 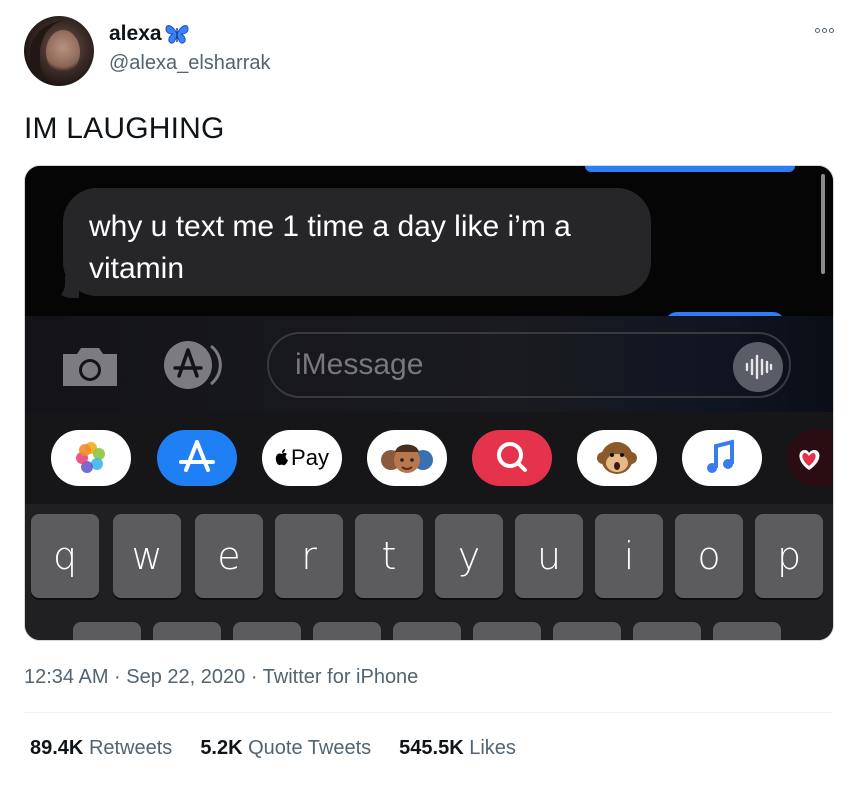 What do you see at coordinates (177, 34) in the screenshot?
I see `butterfly-icon` at bounding box center [177, 34].